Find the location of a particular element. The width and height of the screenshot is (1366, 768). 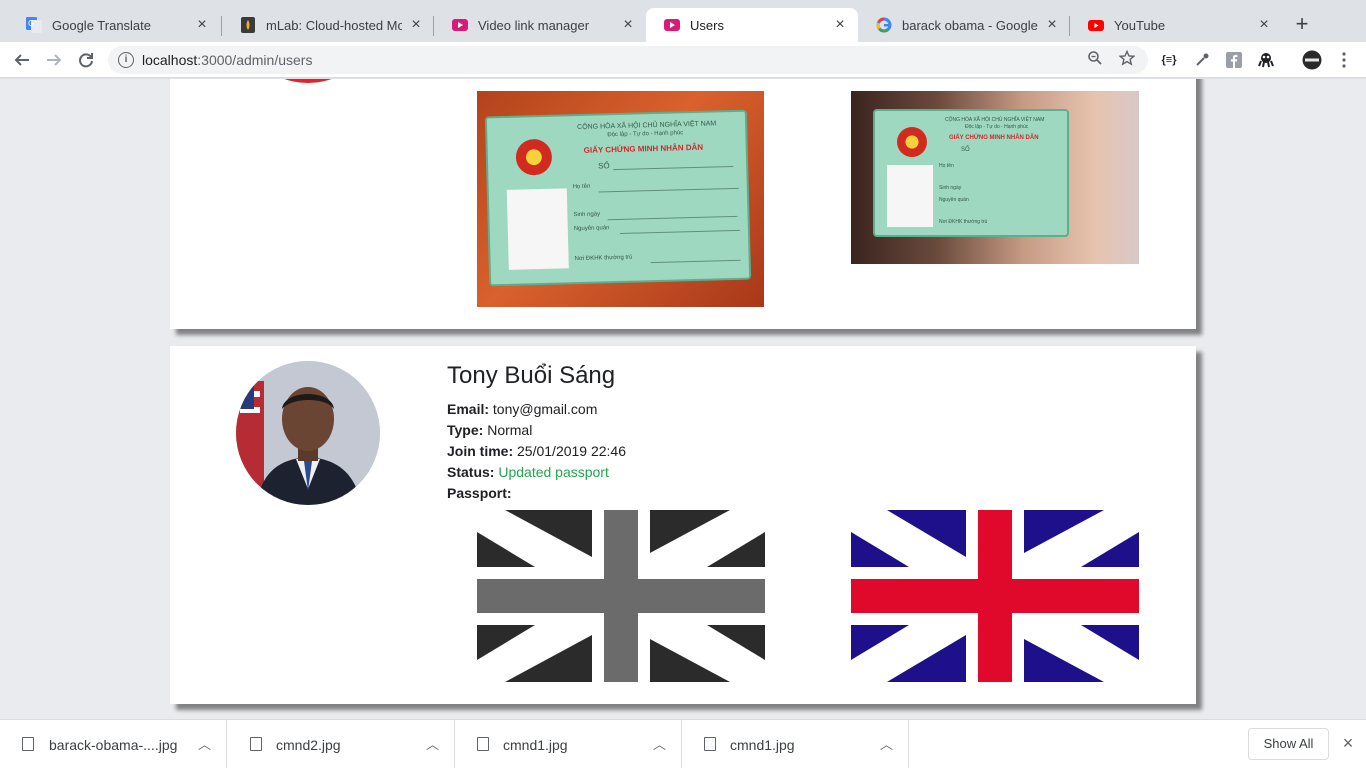

facebook-extension-icon is located at coordinates (1234, 60).